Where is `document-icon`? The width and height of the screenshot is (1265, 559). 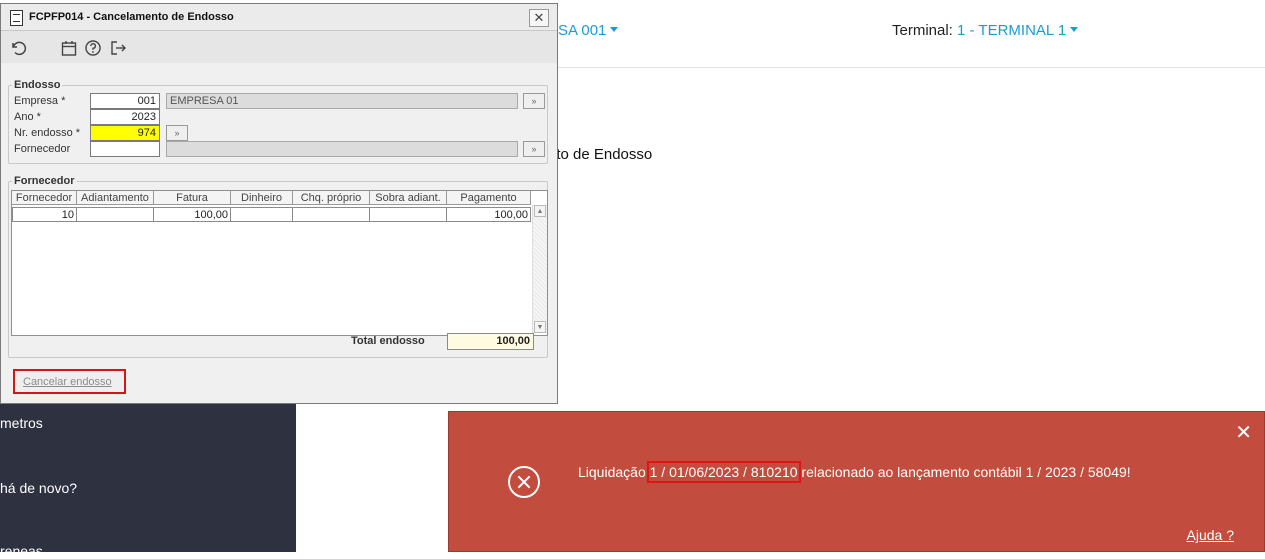 document-icon is located at coordinates (16, 18).